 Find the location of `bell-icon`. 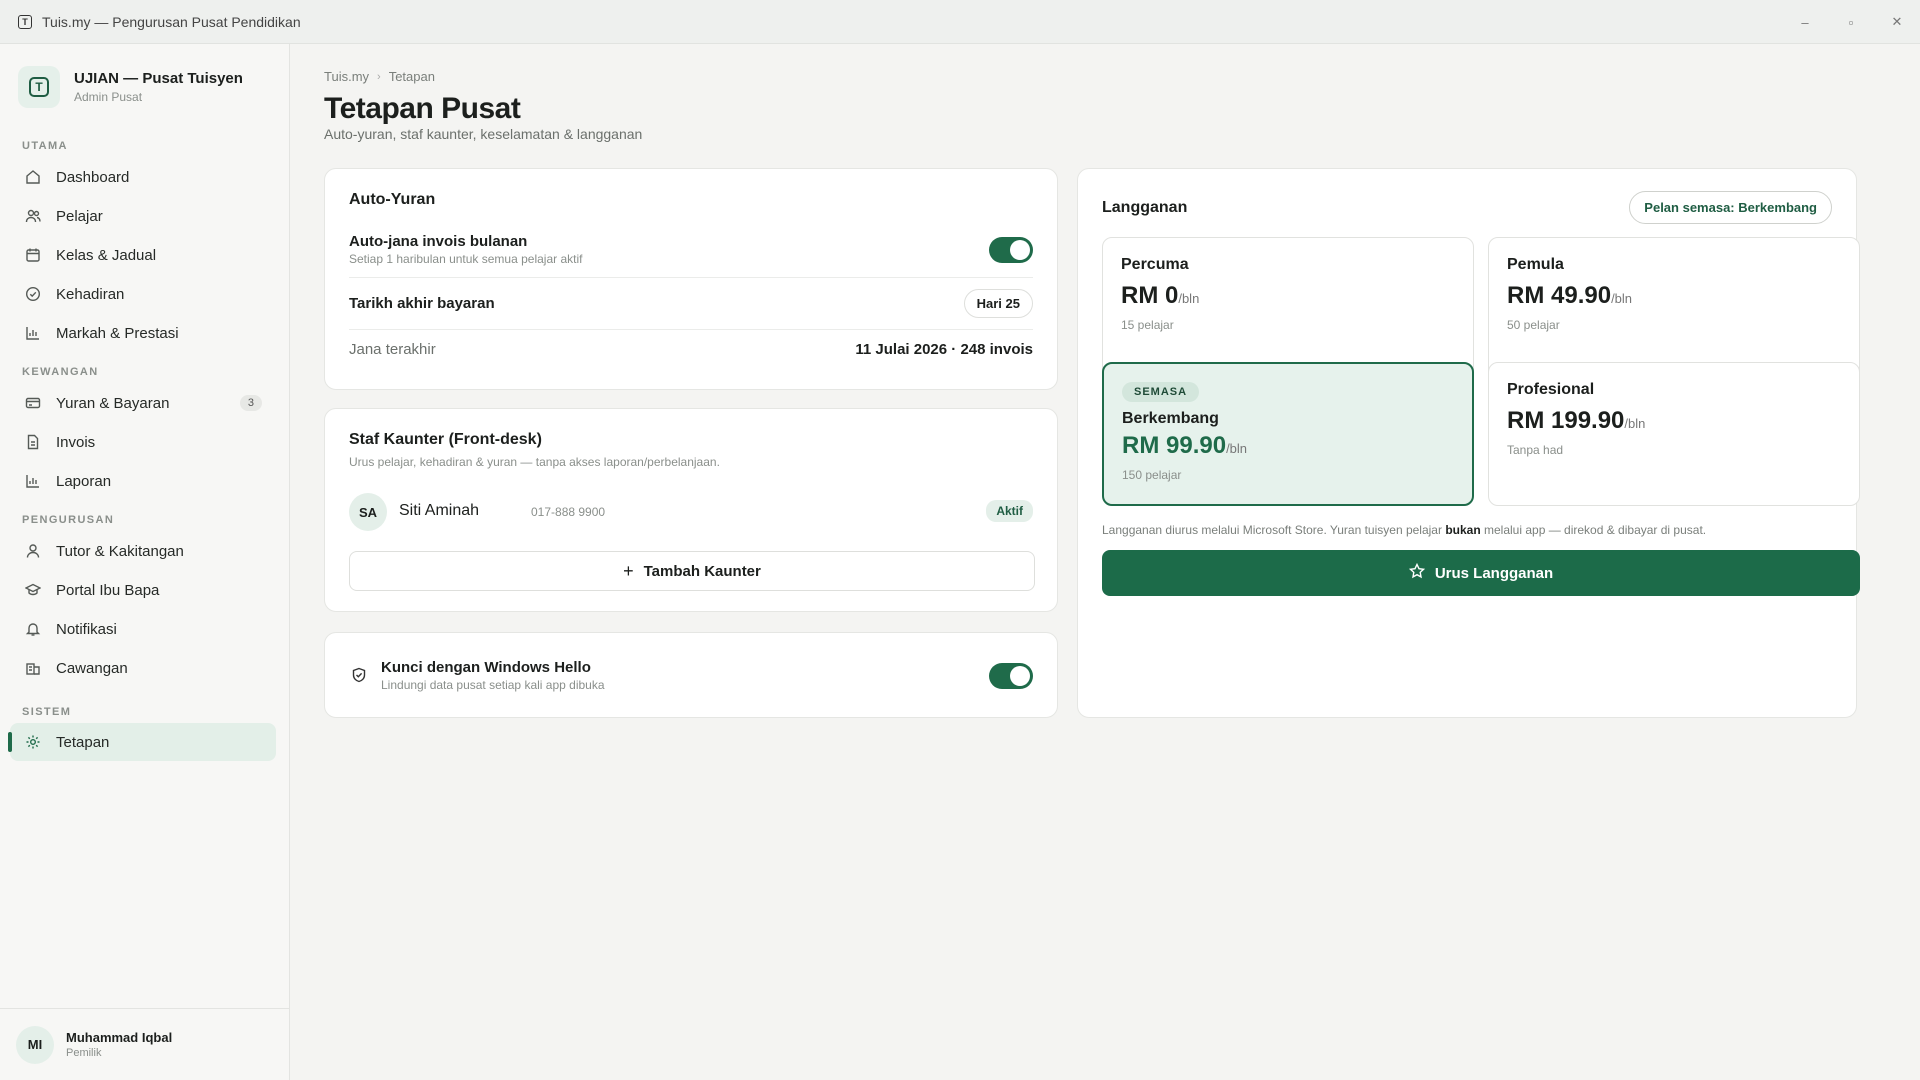

bell-icon is located at coordinates (33, 629).